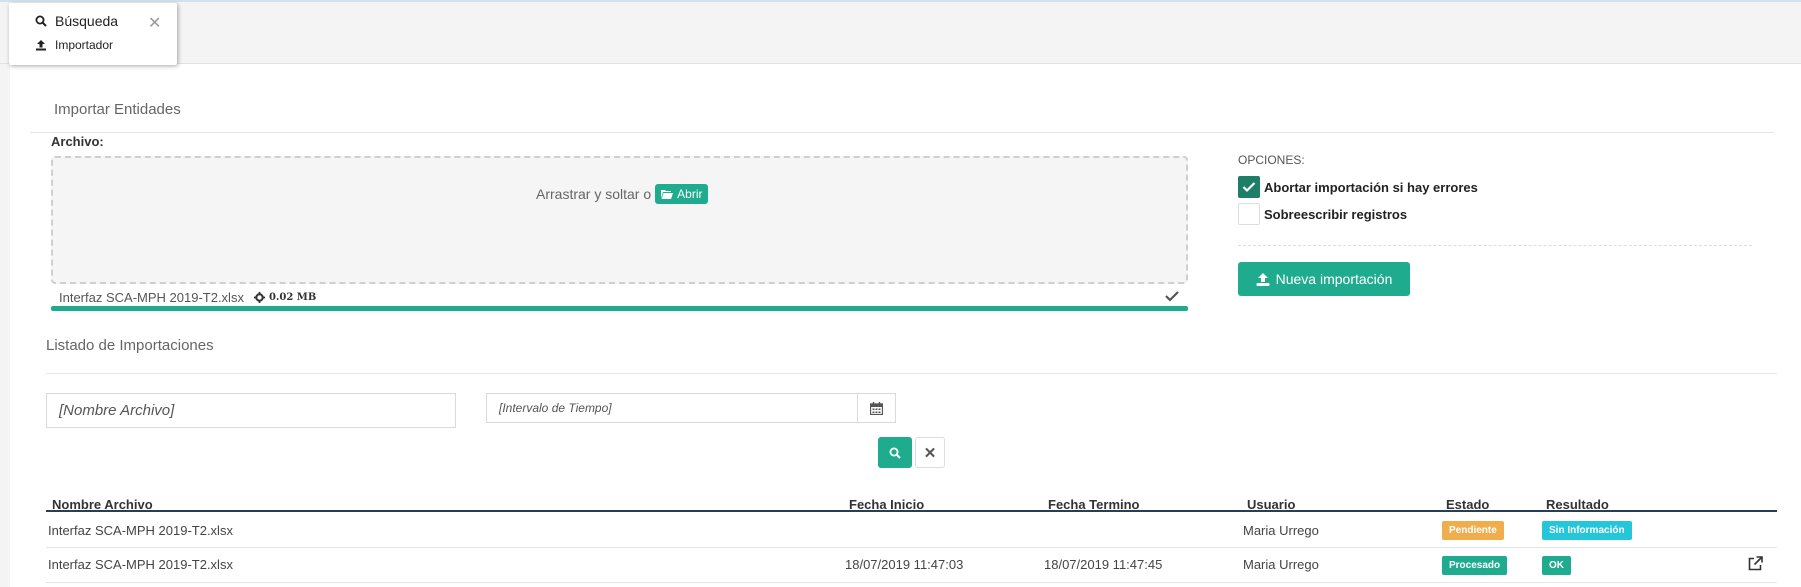 The height and width of the screenshot is (587, 1801). What do you see at coordinates (130, 345) in the screenshot?
I see `list-section-title: Listado de Importaciones` at bounding box center [130, 345].